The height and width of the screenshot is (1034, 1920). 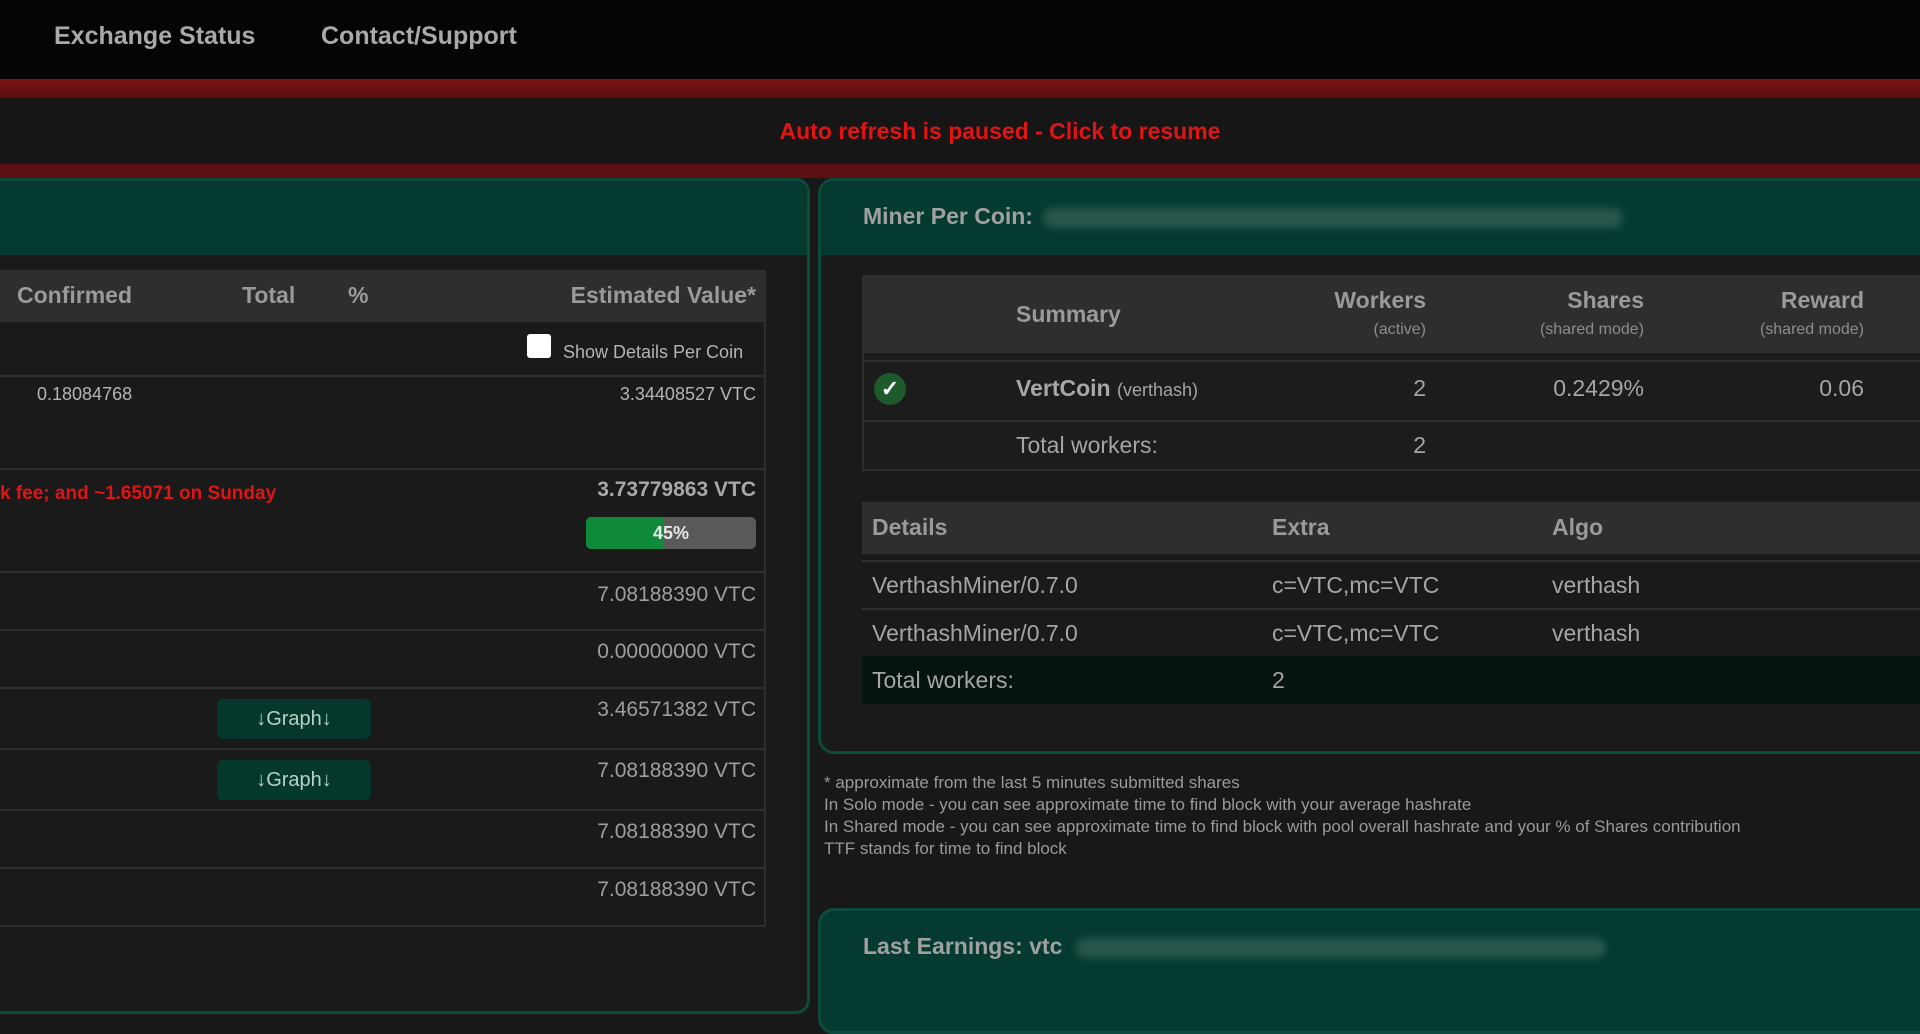 What do you see at coordinates (403, 218) in the screenshot?
I see `balances-panel-header` at bounding box center [403, 218].